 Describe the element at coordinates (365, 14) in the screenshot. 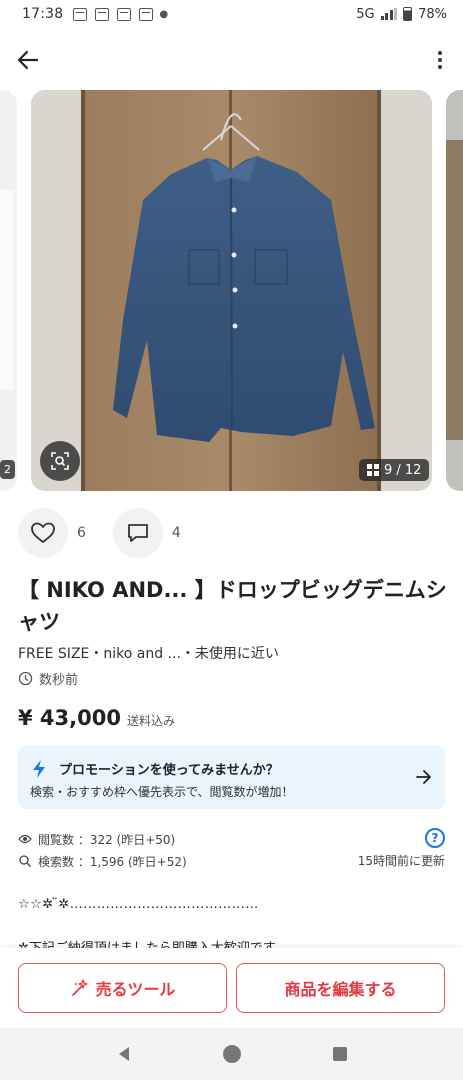

I see `network-type: 5G` at that location.